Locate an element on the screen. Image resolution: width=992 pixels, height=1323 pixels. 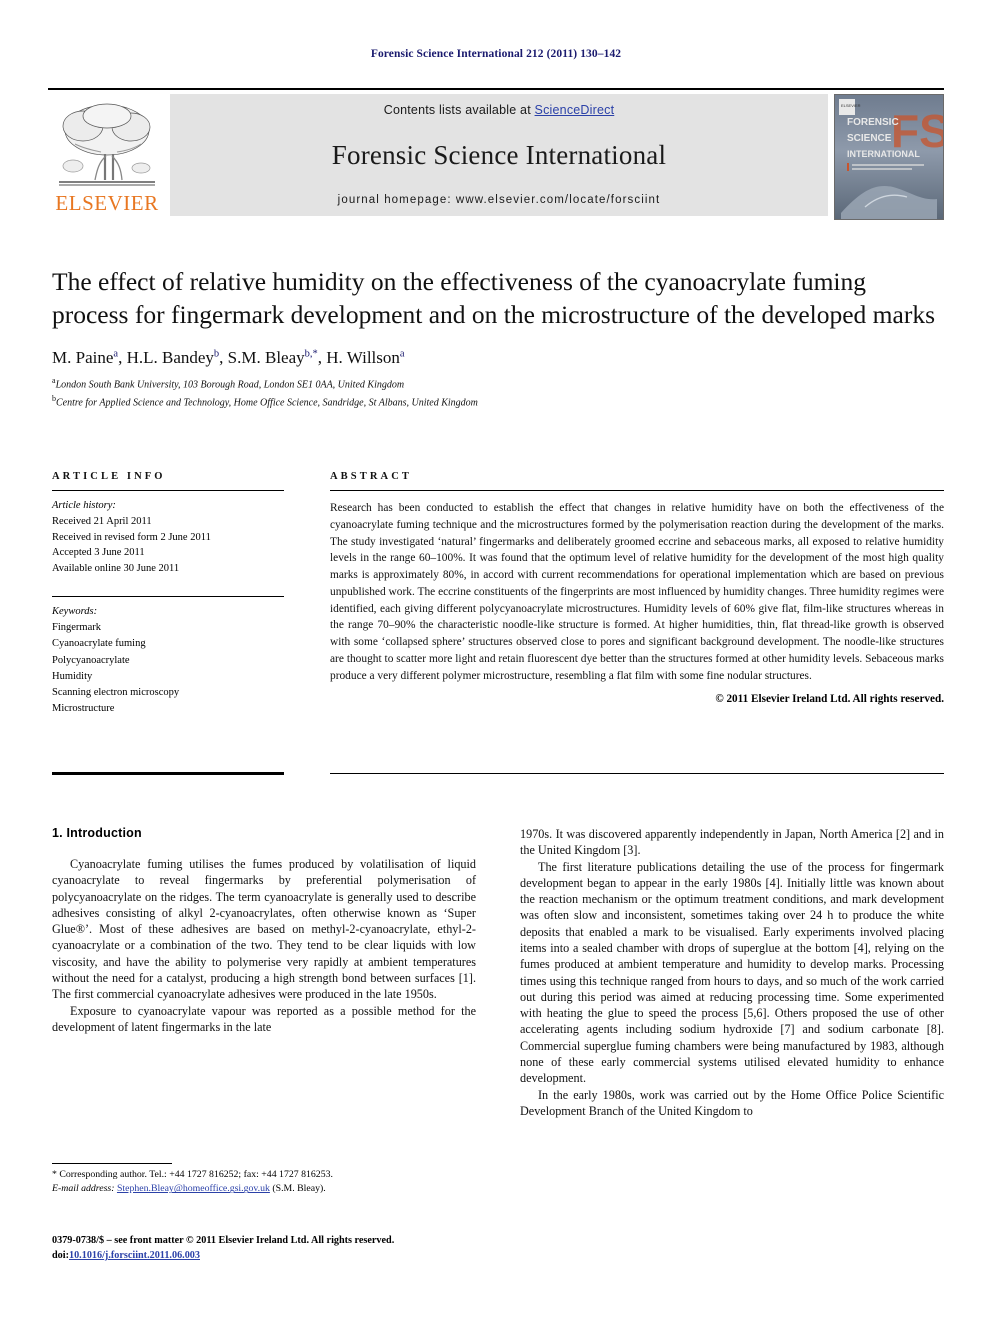
svg-text: ELSEVIER is located at coordinates (851, 105).